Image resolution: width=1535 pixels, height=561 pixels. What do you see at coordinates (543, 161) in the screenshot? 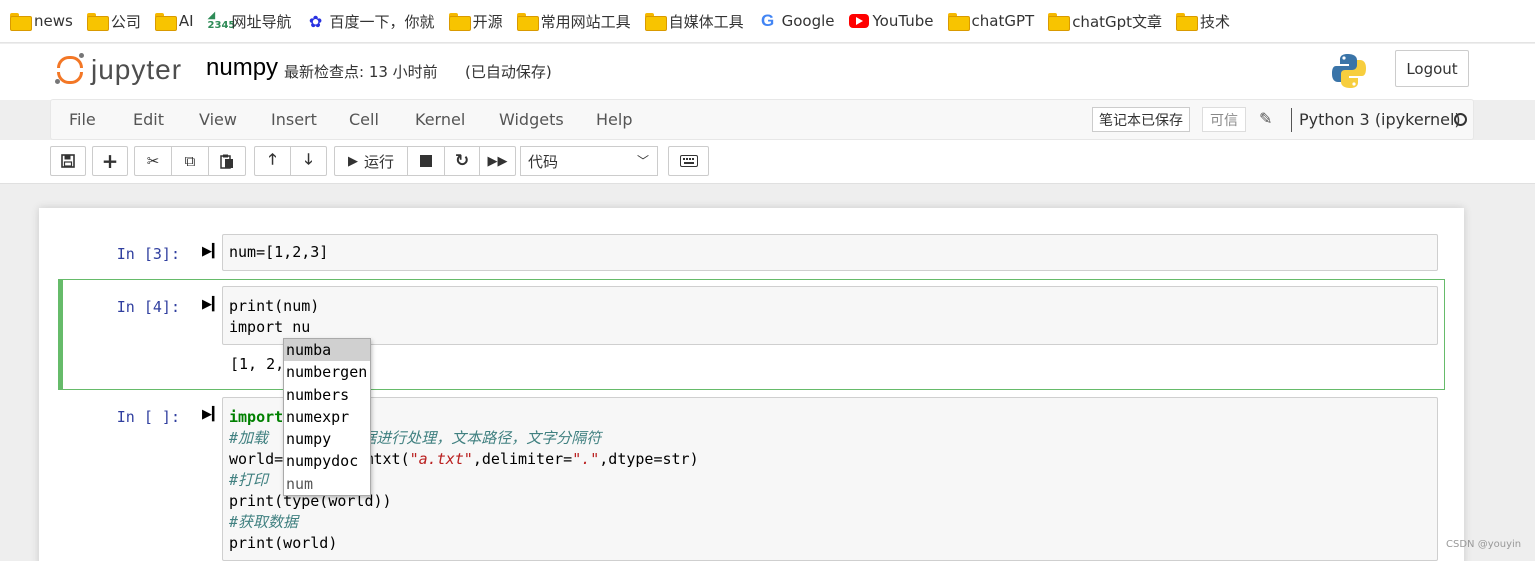
I see `cell-type-value: 代码` at bounding box center [543, 161].